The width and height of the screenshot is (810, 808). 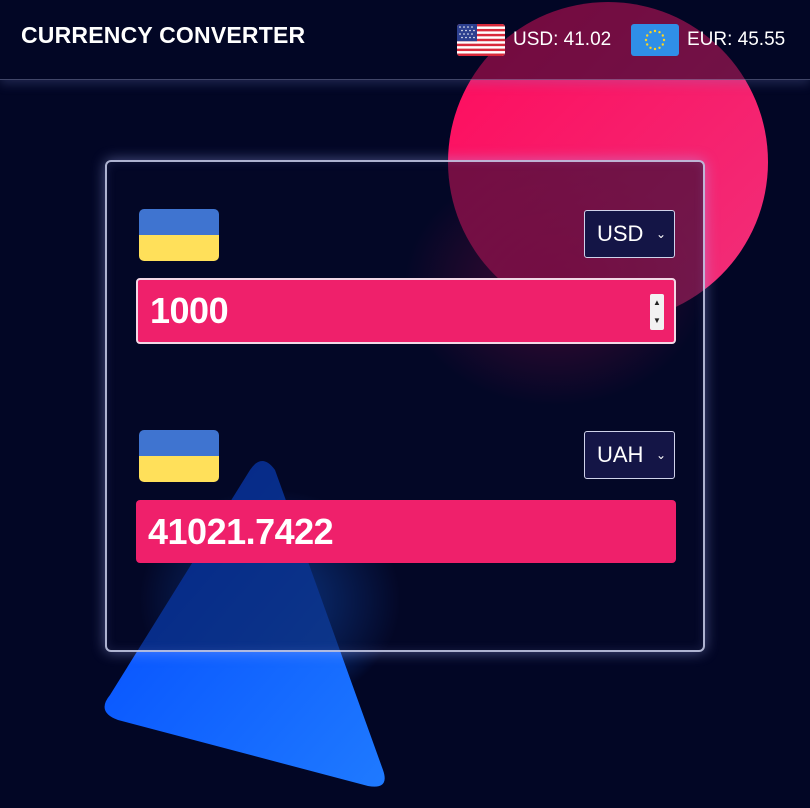 What do you see at coordinates (620, 233) in the screenshot?
I see `from-currency-value: USD` at bounding box center [620, 233].